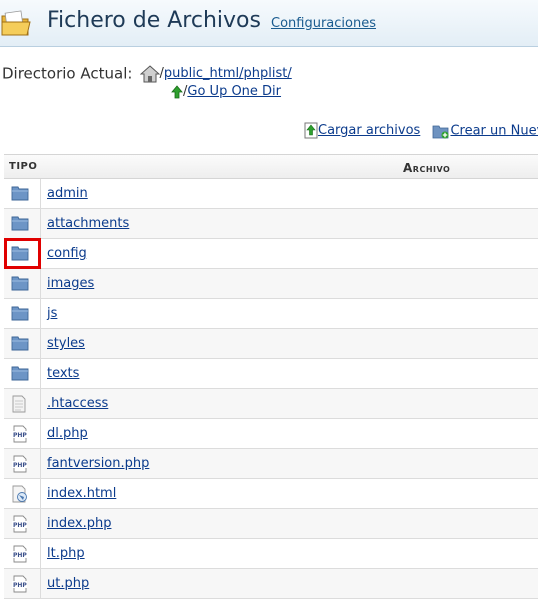 Image resolution: width=538 pixels, height=607 pixels. Describe the element at coordinates (271, 314) in the screenshot. I see `table-row: js` at that location.